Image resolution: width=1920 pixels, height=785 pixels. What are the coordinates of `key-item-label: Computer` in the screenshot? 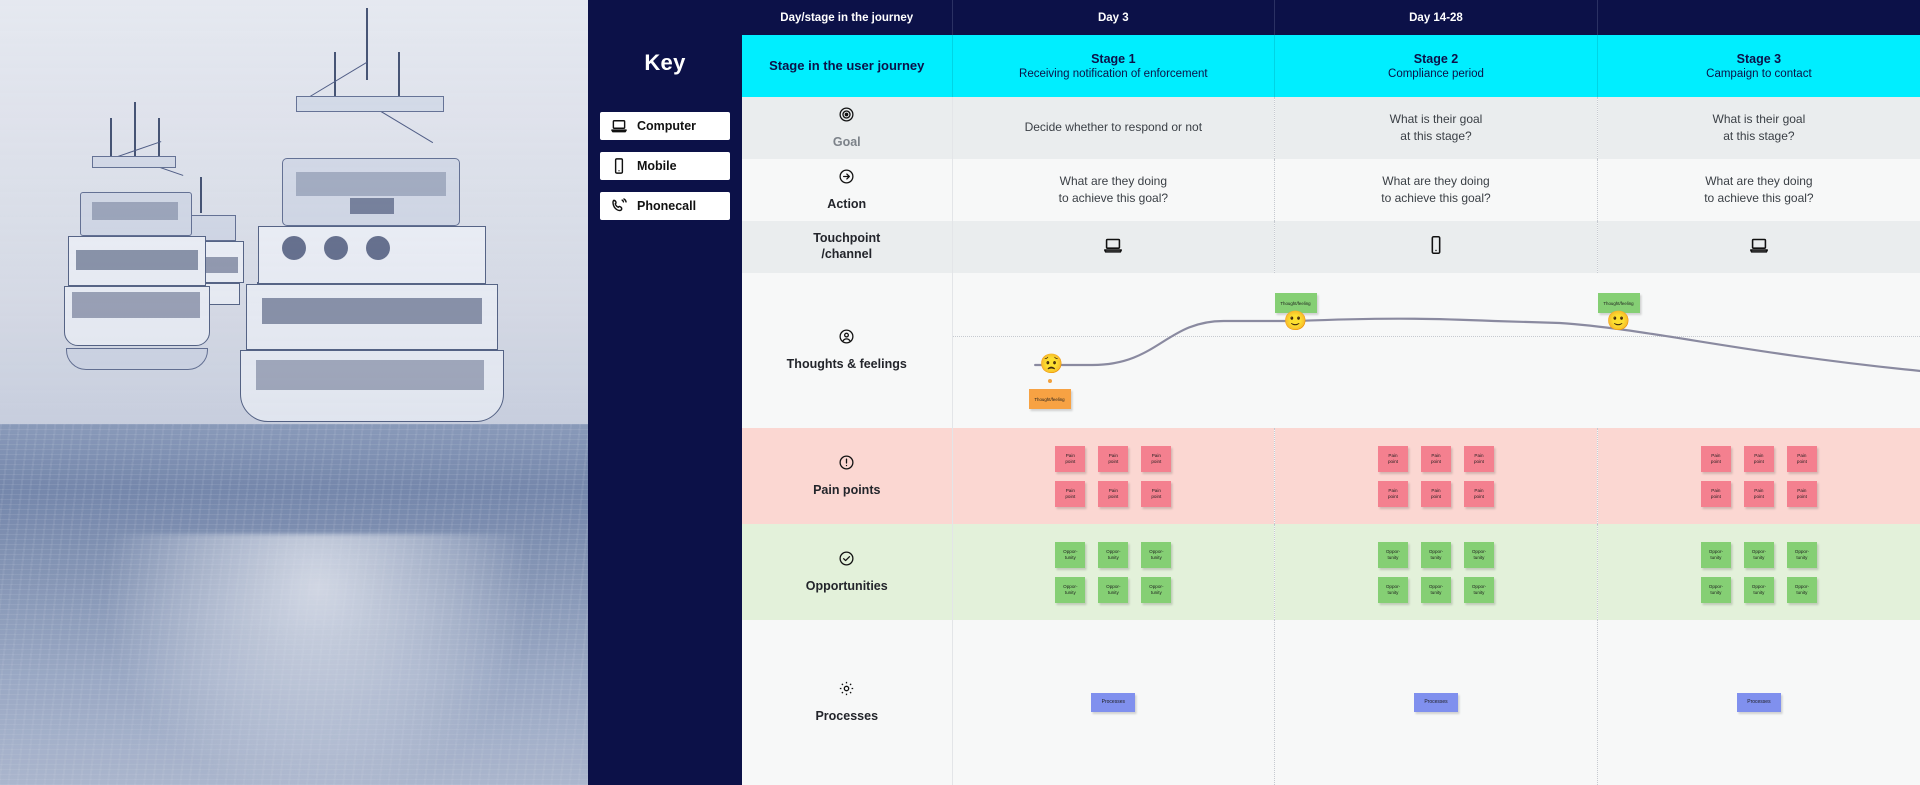 It's located at (667, 126).